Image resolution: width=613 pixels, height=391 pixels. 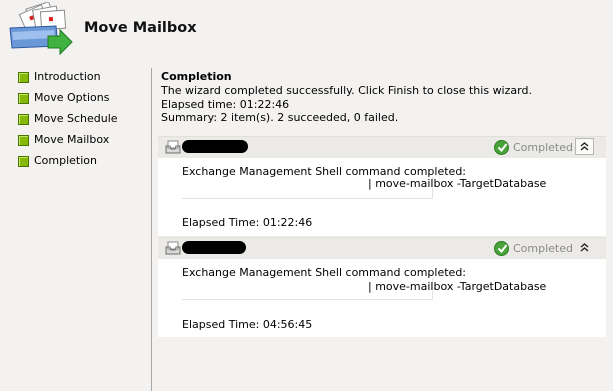 I want to click on nav-item-label: Move Options, so click(x=72, y=97).